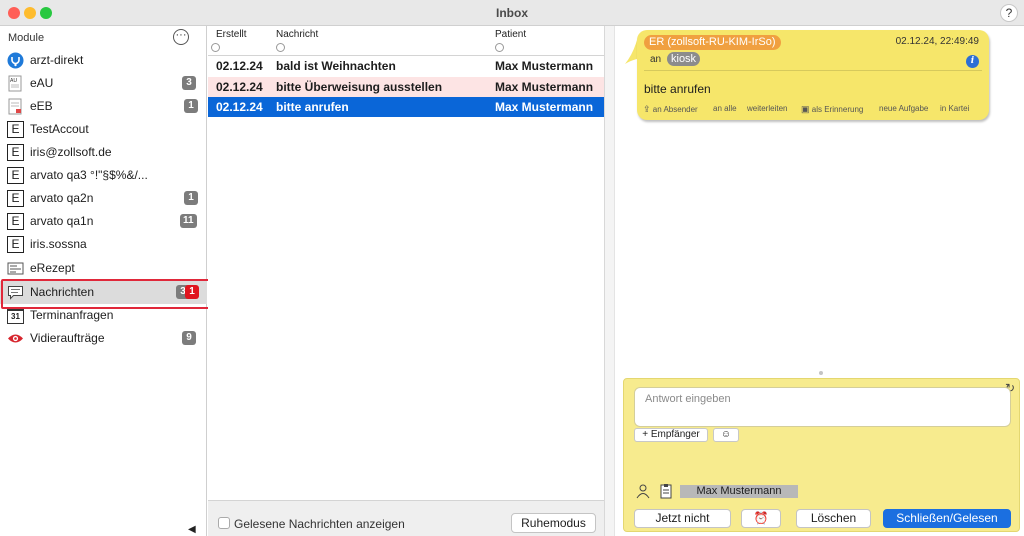 The width and height of the screenshot is (1024, 536). I want to click on count-badge: 3, so click(189, 83).